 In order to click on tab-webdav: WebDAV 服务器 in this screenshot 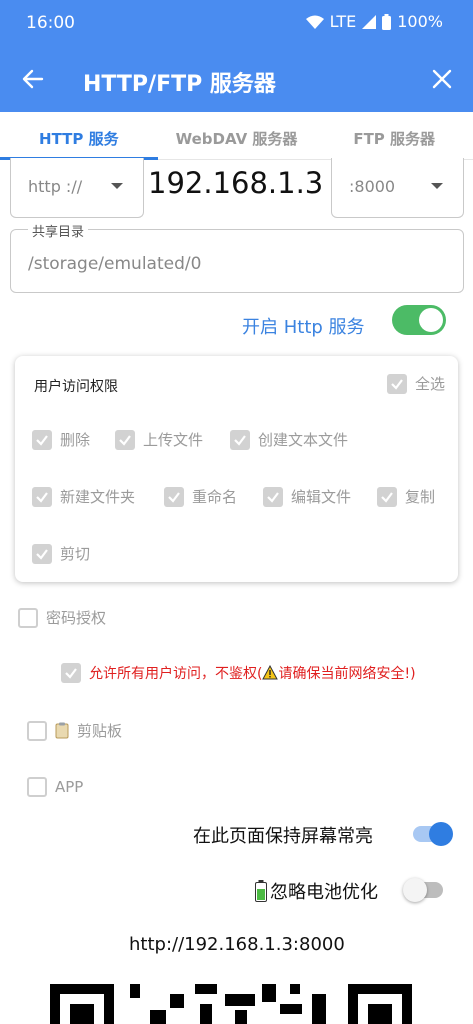, I will do `click(237, 135)`.